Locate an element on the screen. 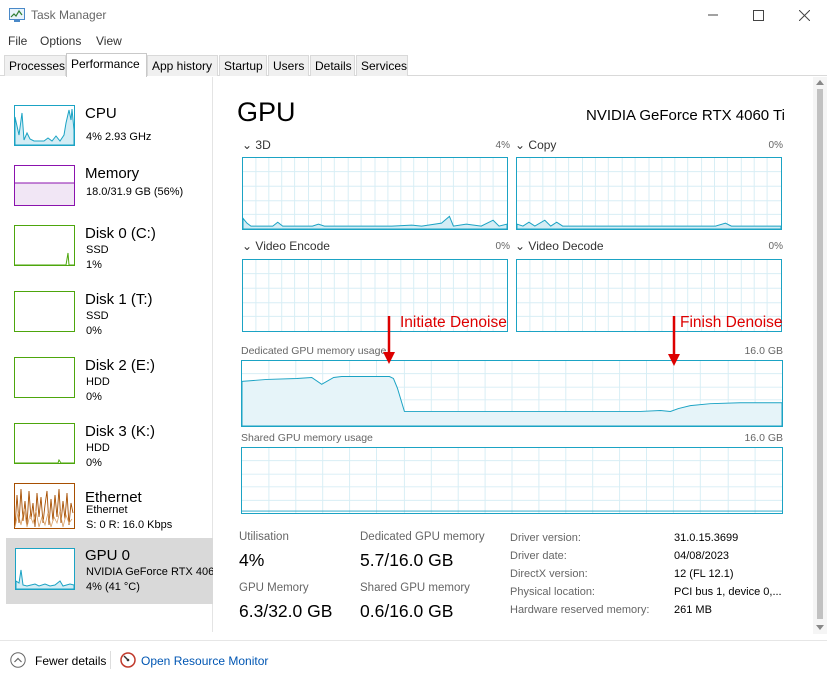 This screenshot has width=827, height=685. close-icon is located at coordinates (804, 15).